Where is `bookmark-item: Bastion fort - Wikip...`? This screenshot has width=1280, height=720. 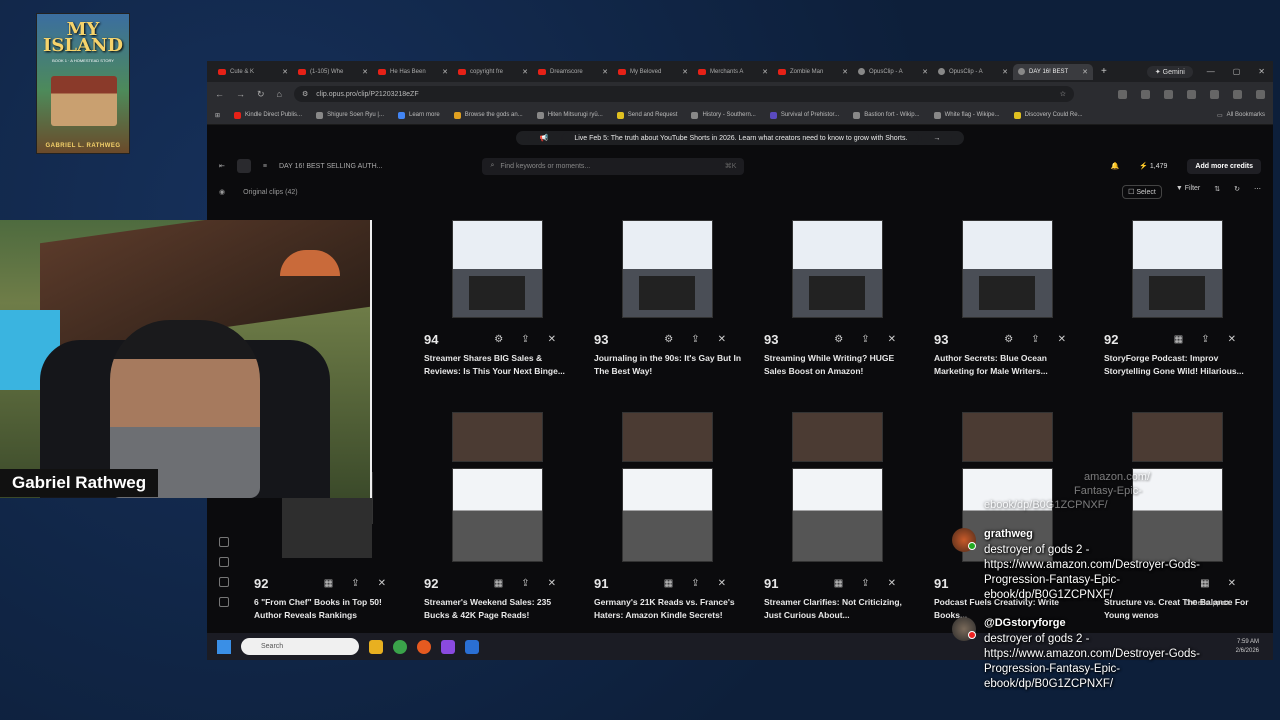
bookmark-item: Bastion fort - Wikip... is located at coordinates (886, 115).